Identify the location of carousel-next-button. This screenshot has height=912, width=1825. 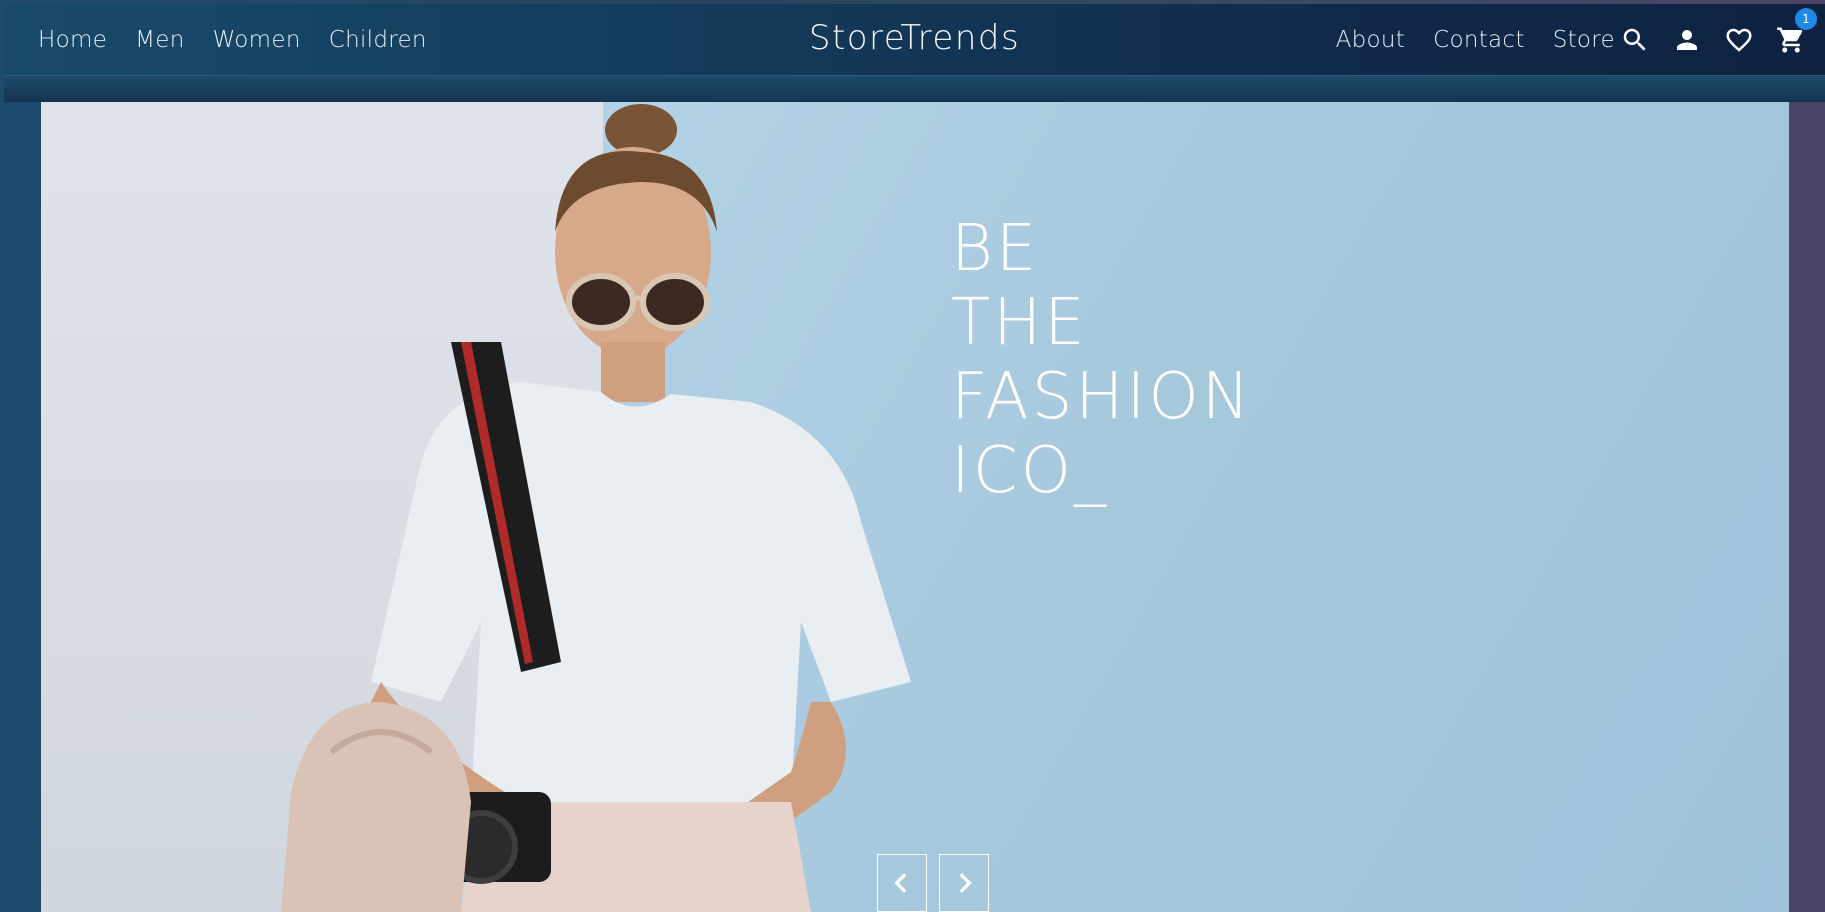
(964, 883).